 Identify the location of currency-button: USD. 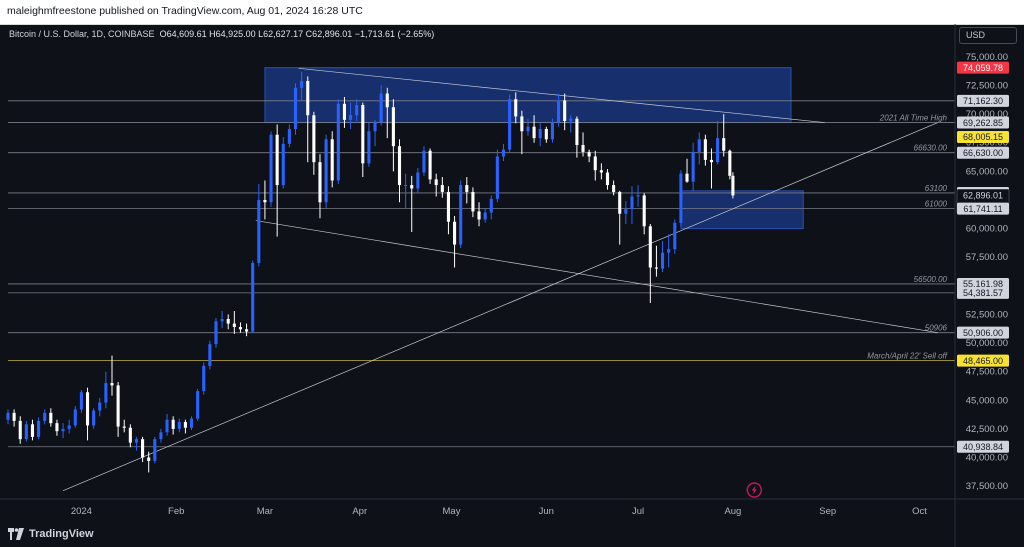
(988, 35).